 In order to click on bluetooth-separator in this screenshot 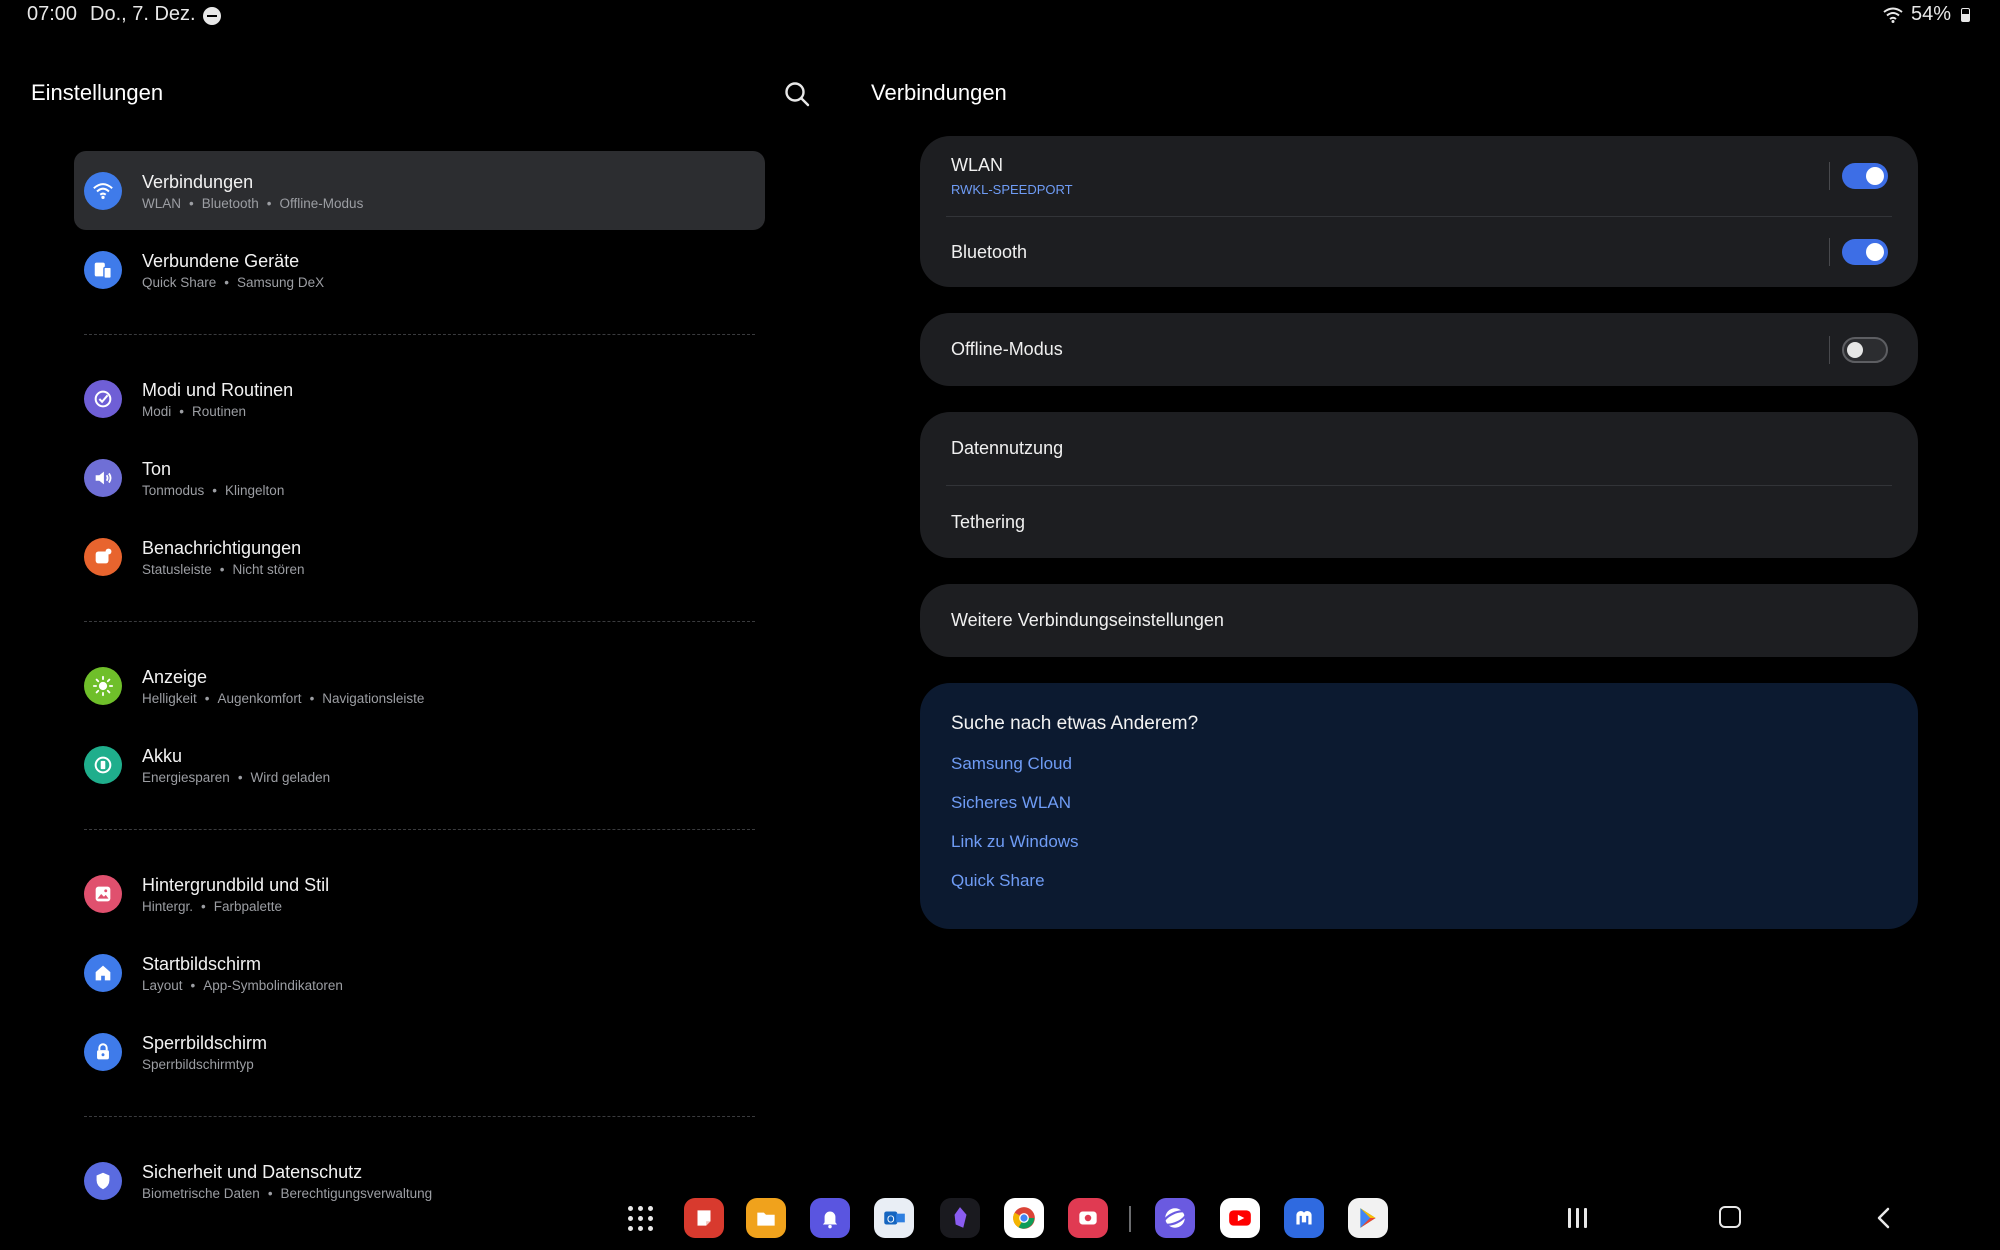, I will do `click(1829, 252)`.